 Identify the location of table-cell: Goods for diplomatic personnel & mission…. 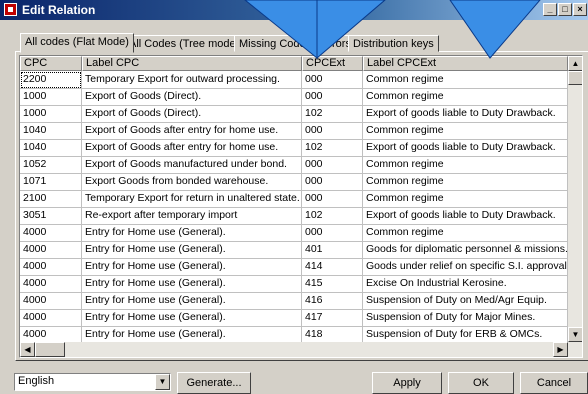
(465, 250).